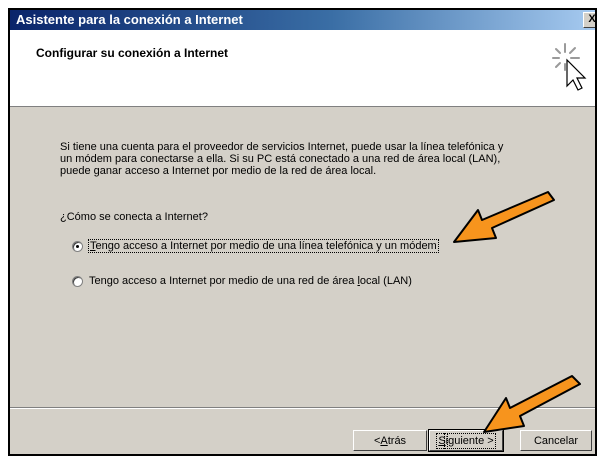 This screenshot has height=466, width=601. What do you see at coordinates (302, 20) in the screenshot?
I see `title-bar: Asistente para la conexión a Internet X` at bounding box center [302, 20].